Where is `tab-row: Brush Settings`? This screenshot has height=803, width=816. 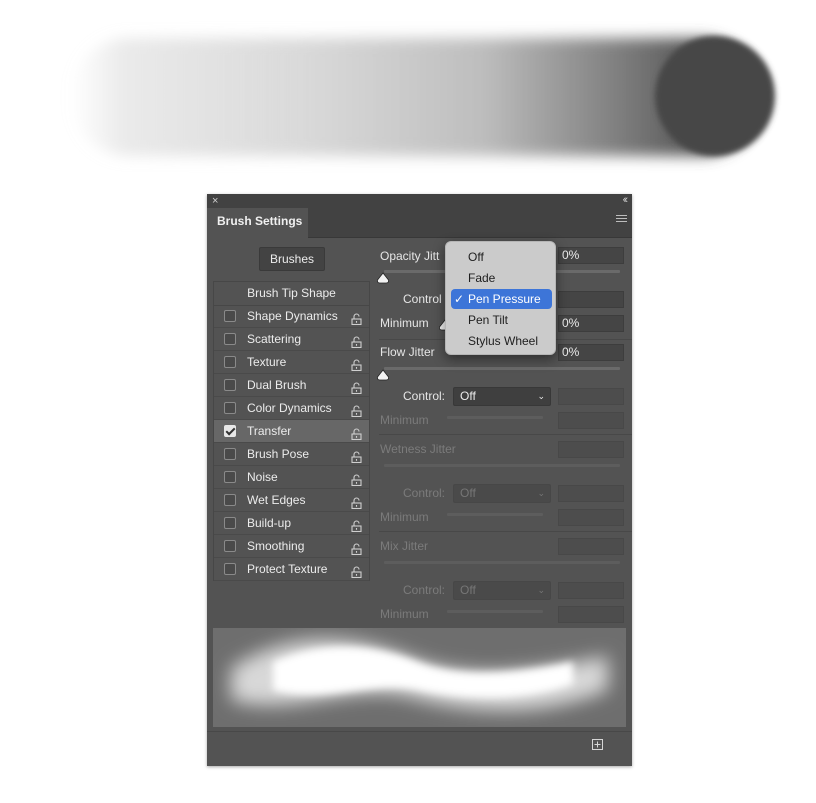
tab-row: Brush Settings is located at coordinates (419, 223).